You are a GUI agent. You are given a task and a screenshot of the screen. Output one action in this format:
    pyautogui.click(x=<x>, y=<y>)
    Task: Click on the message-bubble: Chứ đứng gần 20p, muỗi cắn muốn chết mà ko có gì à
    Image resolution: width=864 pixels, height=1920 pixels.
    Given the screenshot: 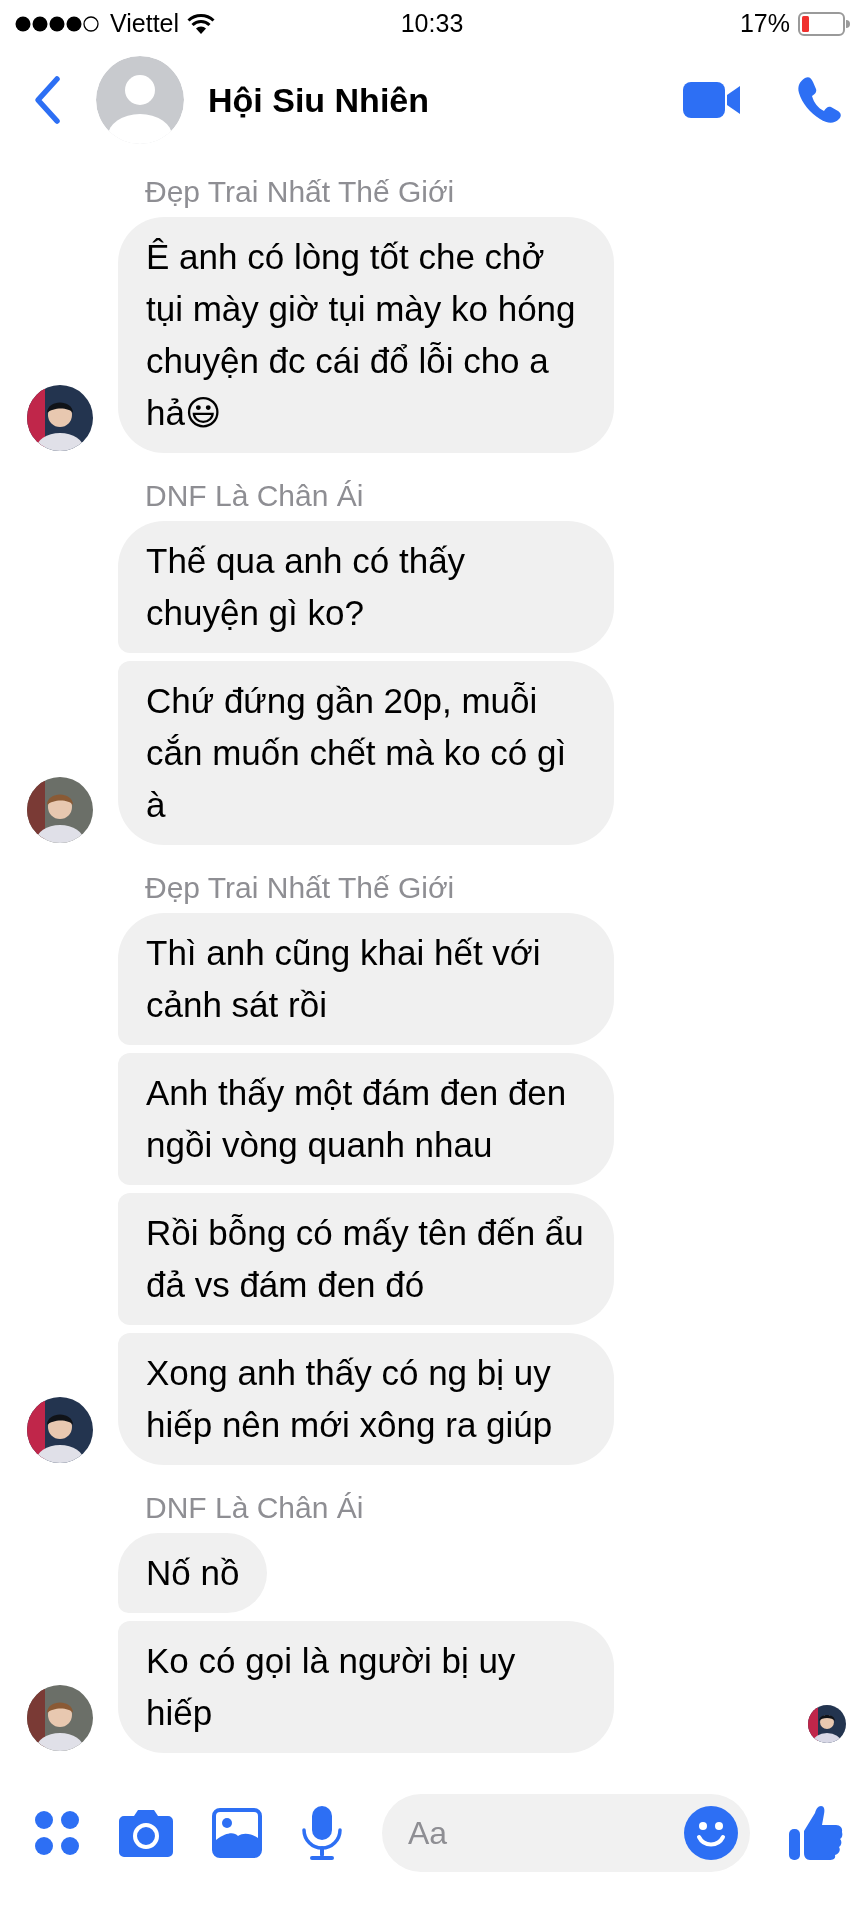 What is the action you would take?
    pyautogui.click(x=366, y=752)
    